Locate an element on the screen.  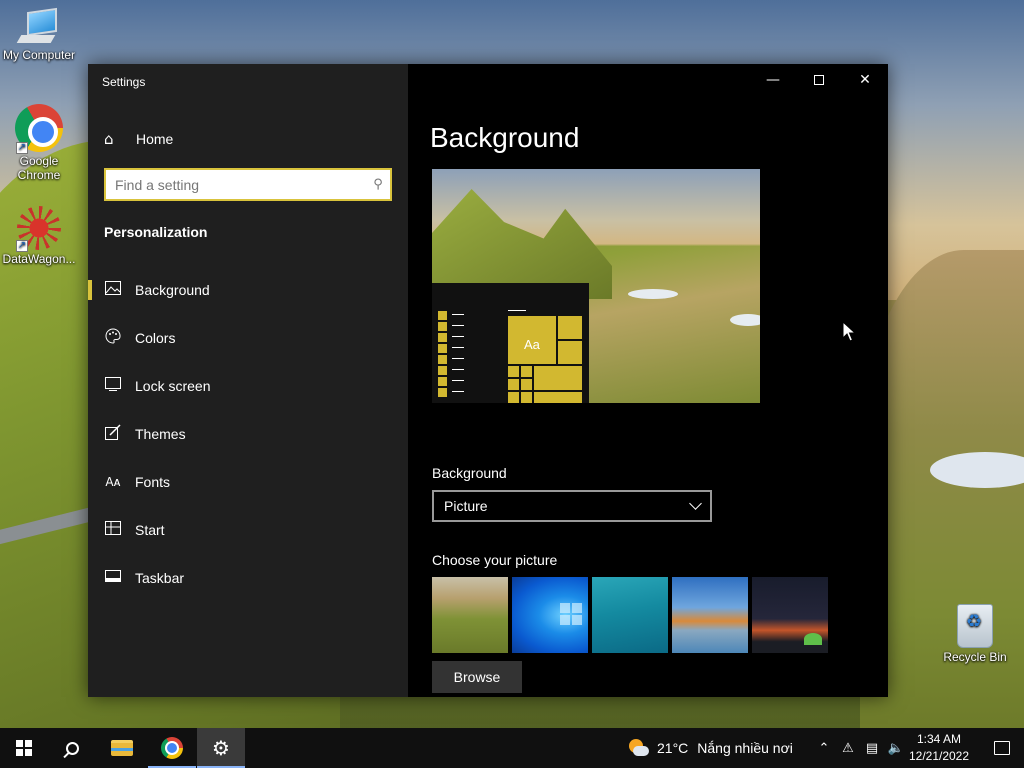
chrome-icon is located at coordinates (172, 748).